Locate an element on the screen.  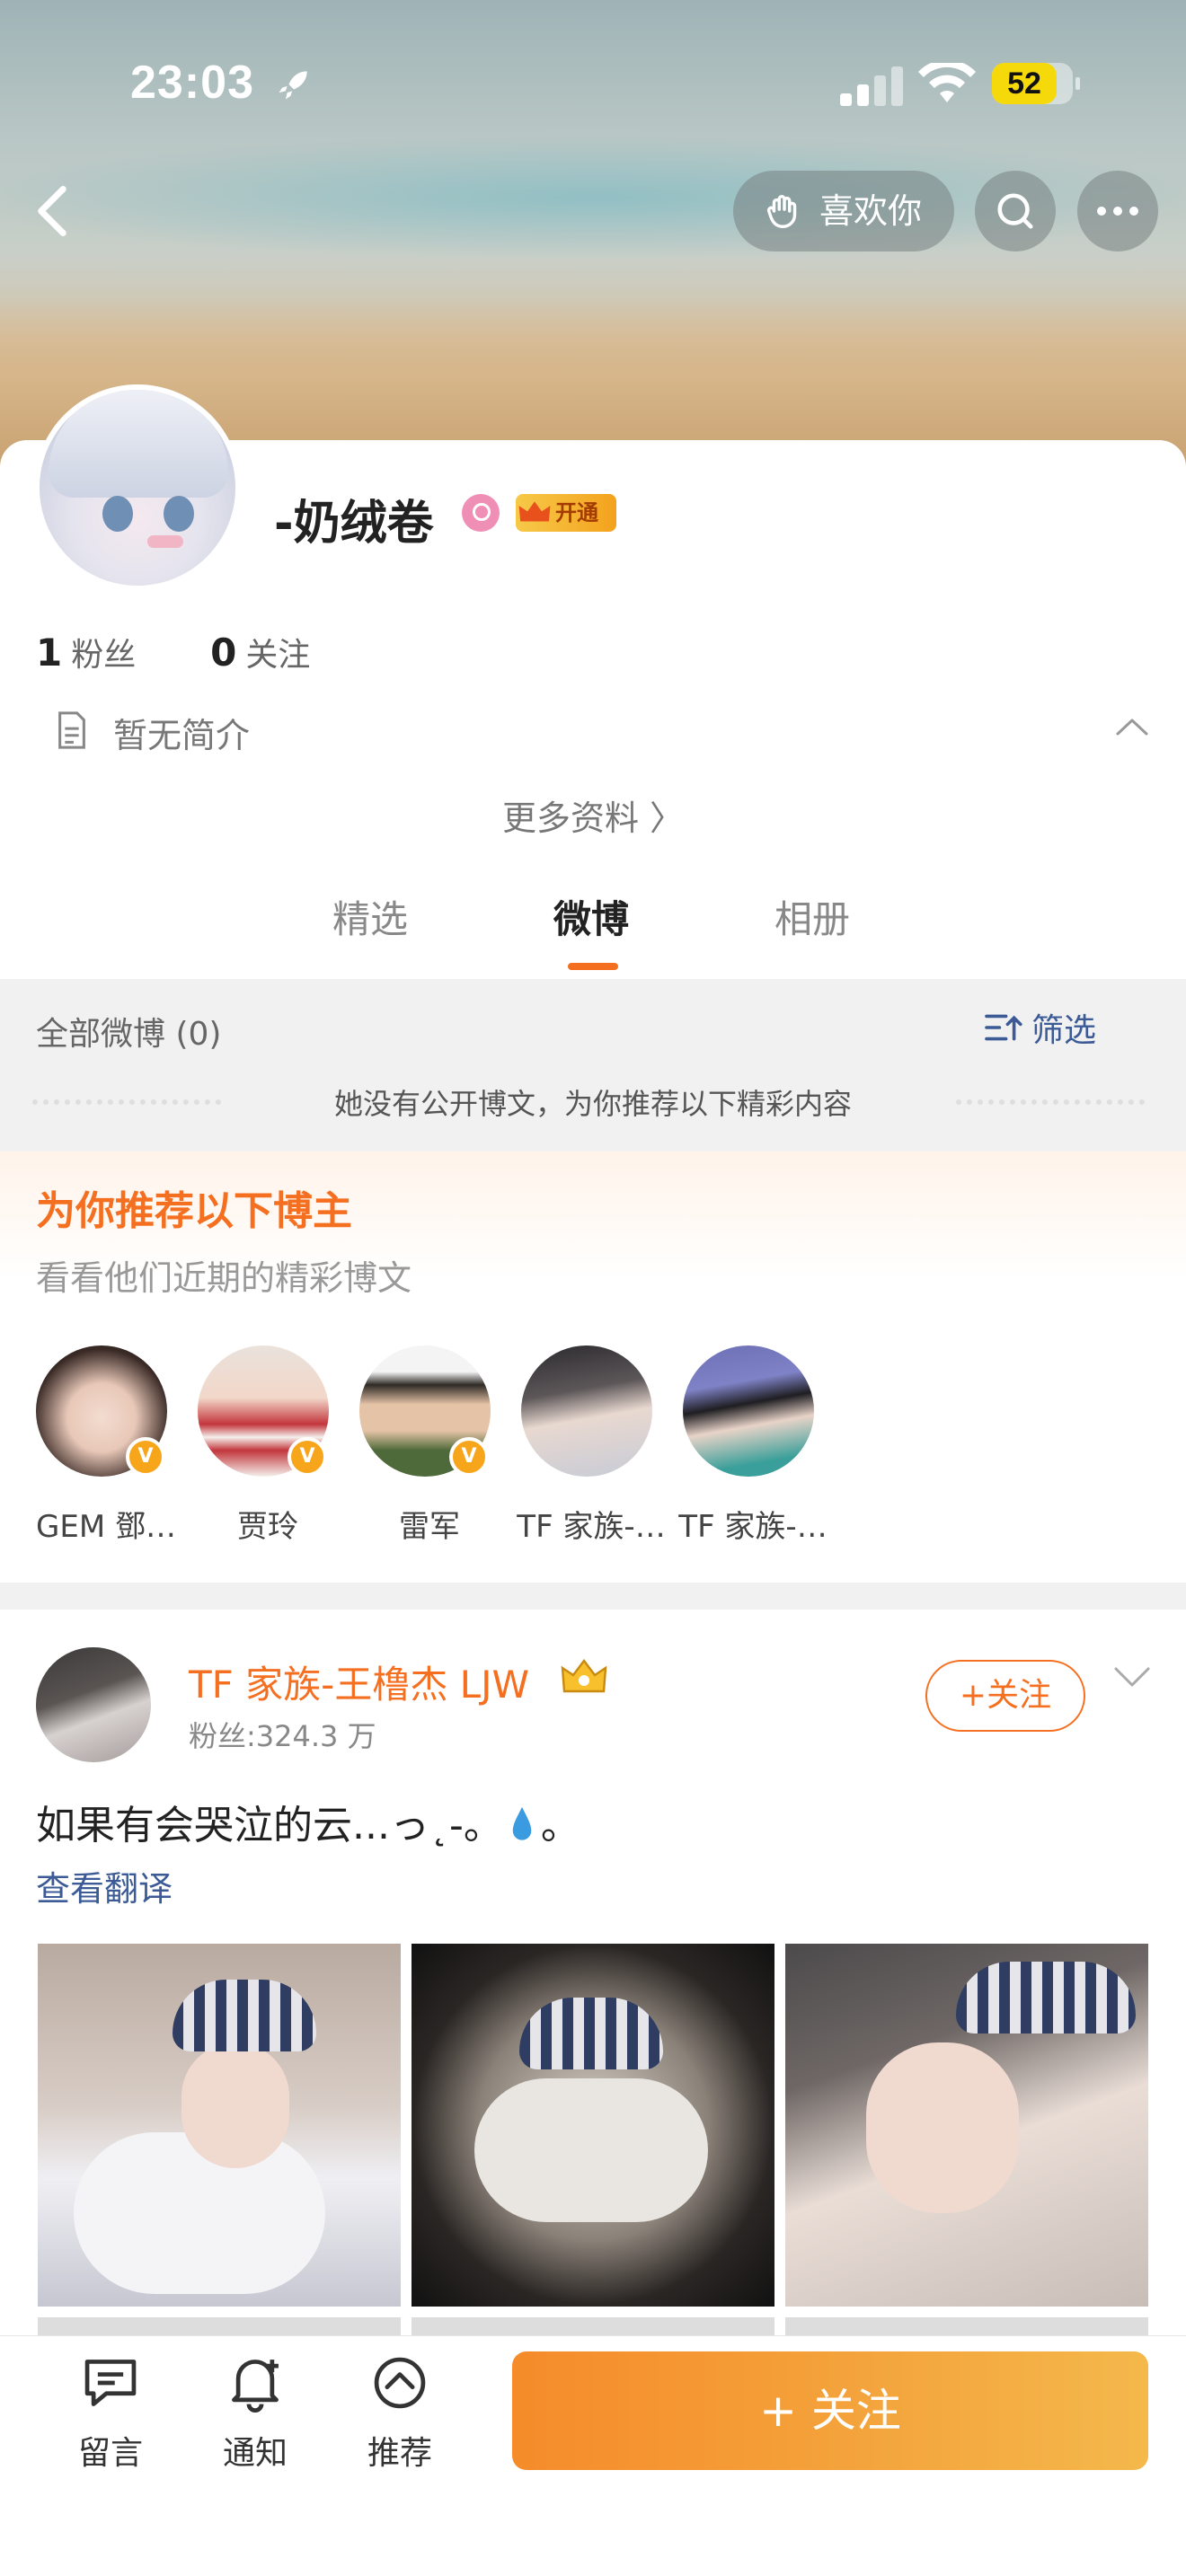
back-arrow-icon is located at coordinates (52, 211).